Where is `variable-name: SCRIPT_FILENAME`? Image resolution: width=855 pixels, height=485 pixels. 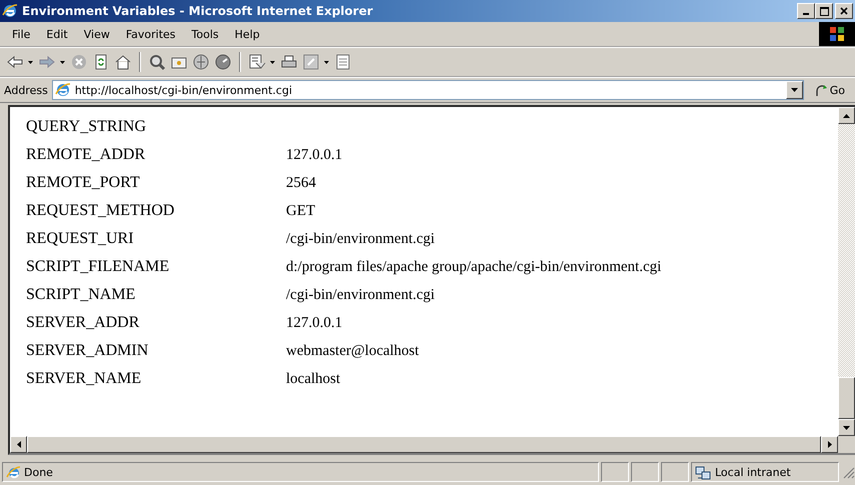
variable-name: SCRIPT_FILENAME is located at coordinates (98, 267).